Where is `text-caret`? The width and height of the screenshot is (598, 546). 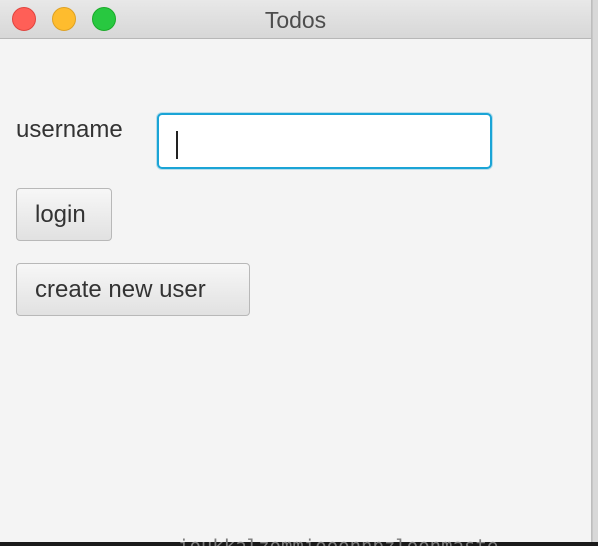 text-caret is located at coordinates (177, 145).